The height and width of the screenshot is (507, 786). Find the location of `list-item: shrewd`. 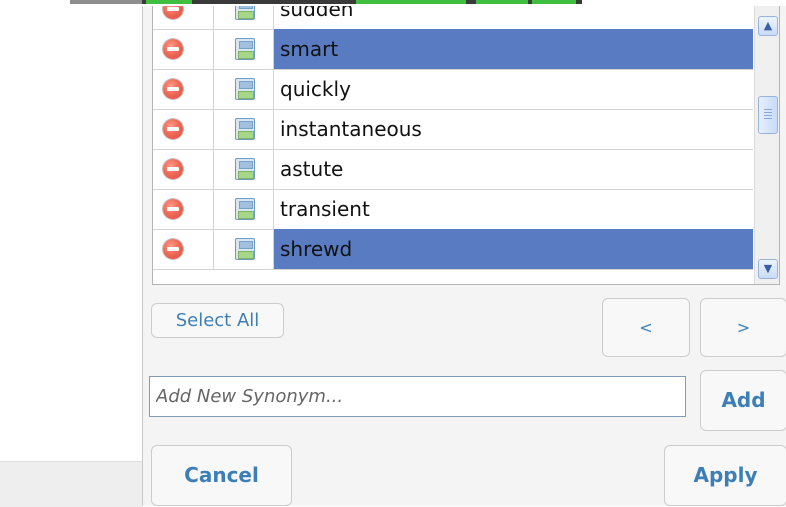

list-item: shrewd is located at coordinates (453, 249).